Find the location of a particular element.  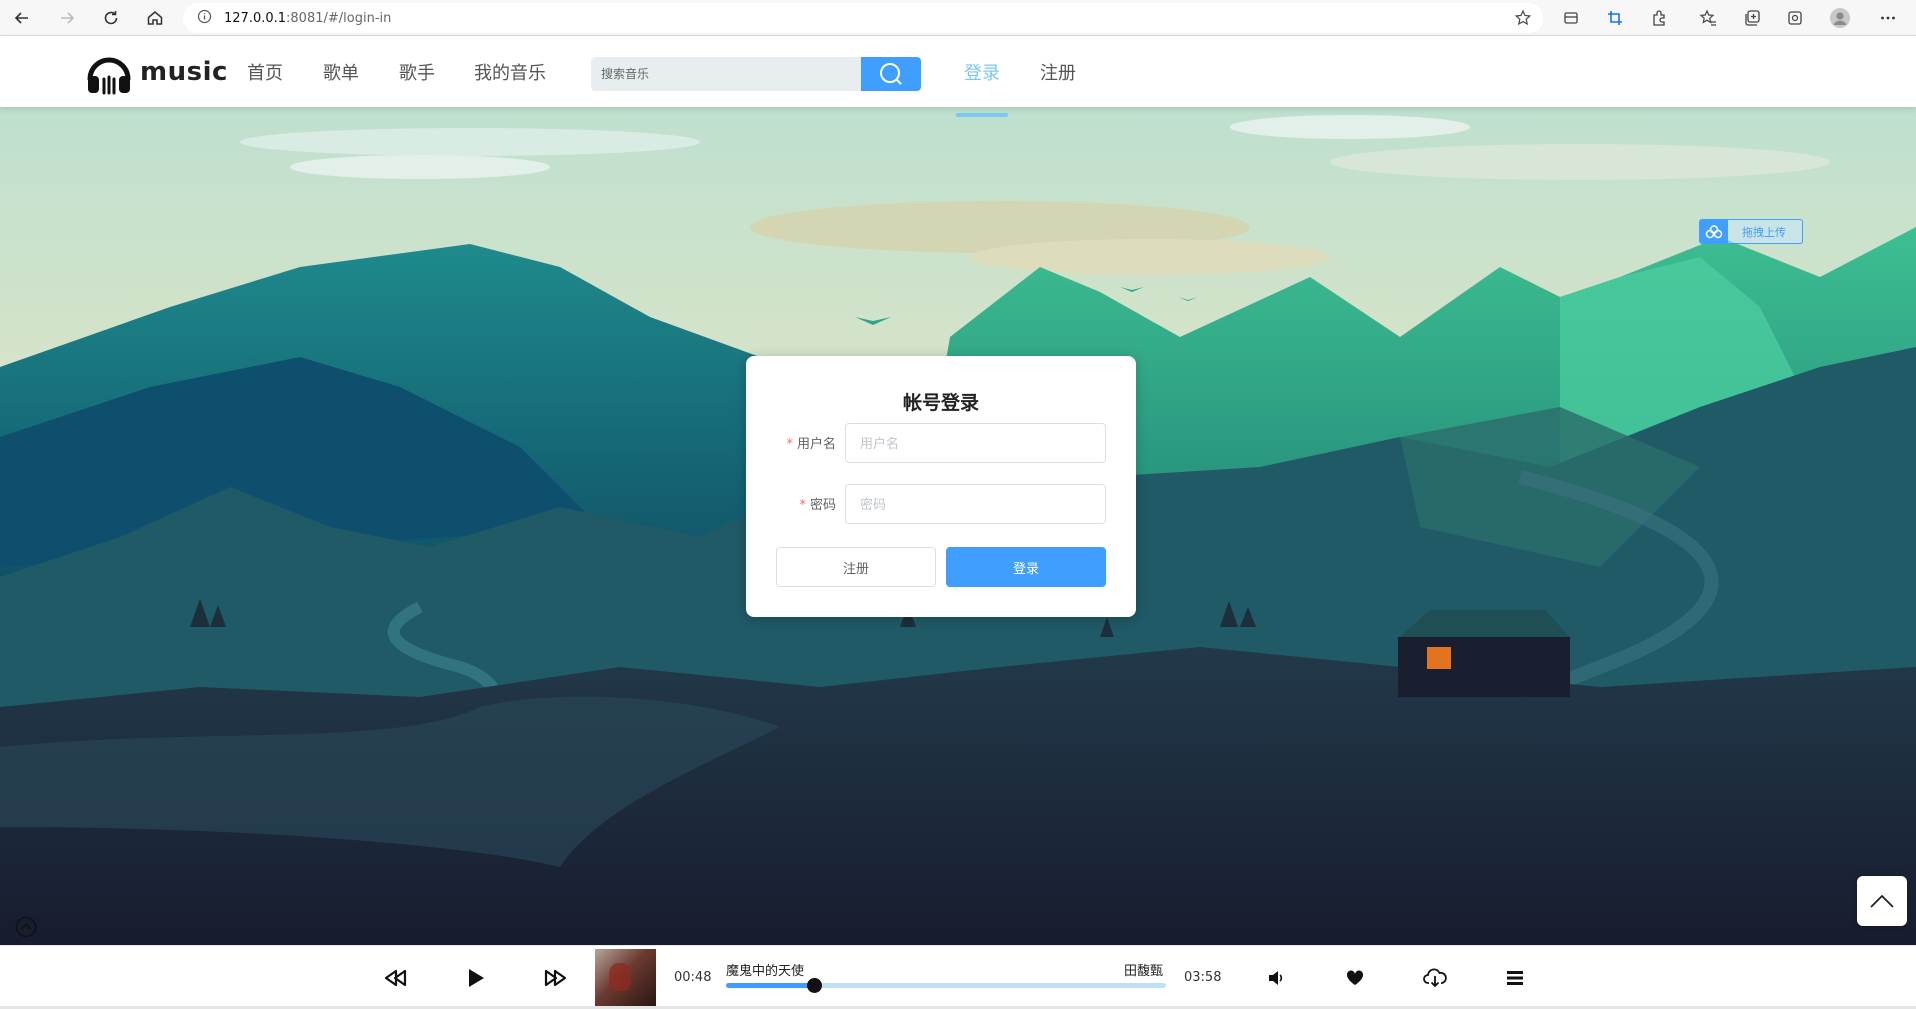

current-time: 00:48 is located at coordinates (693, 977).